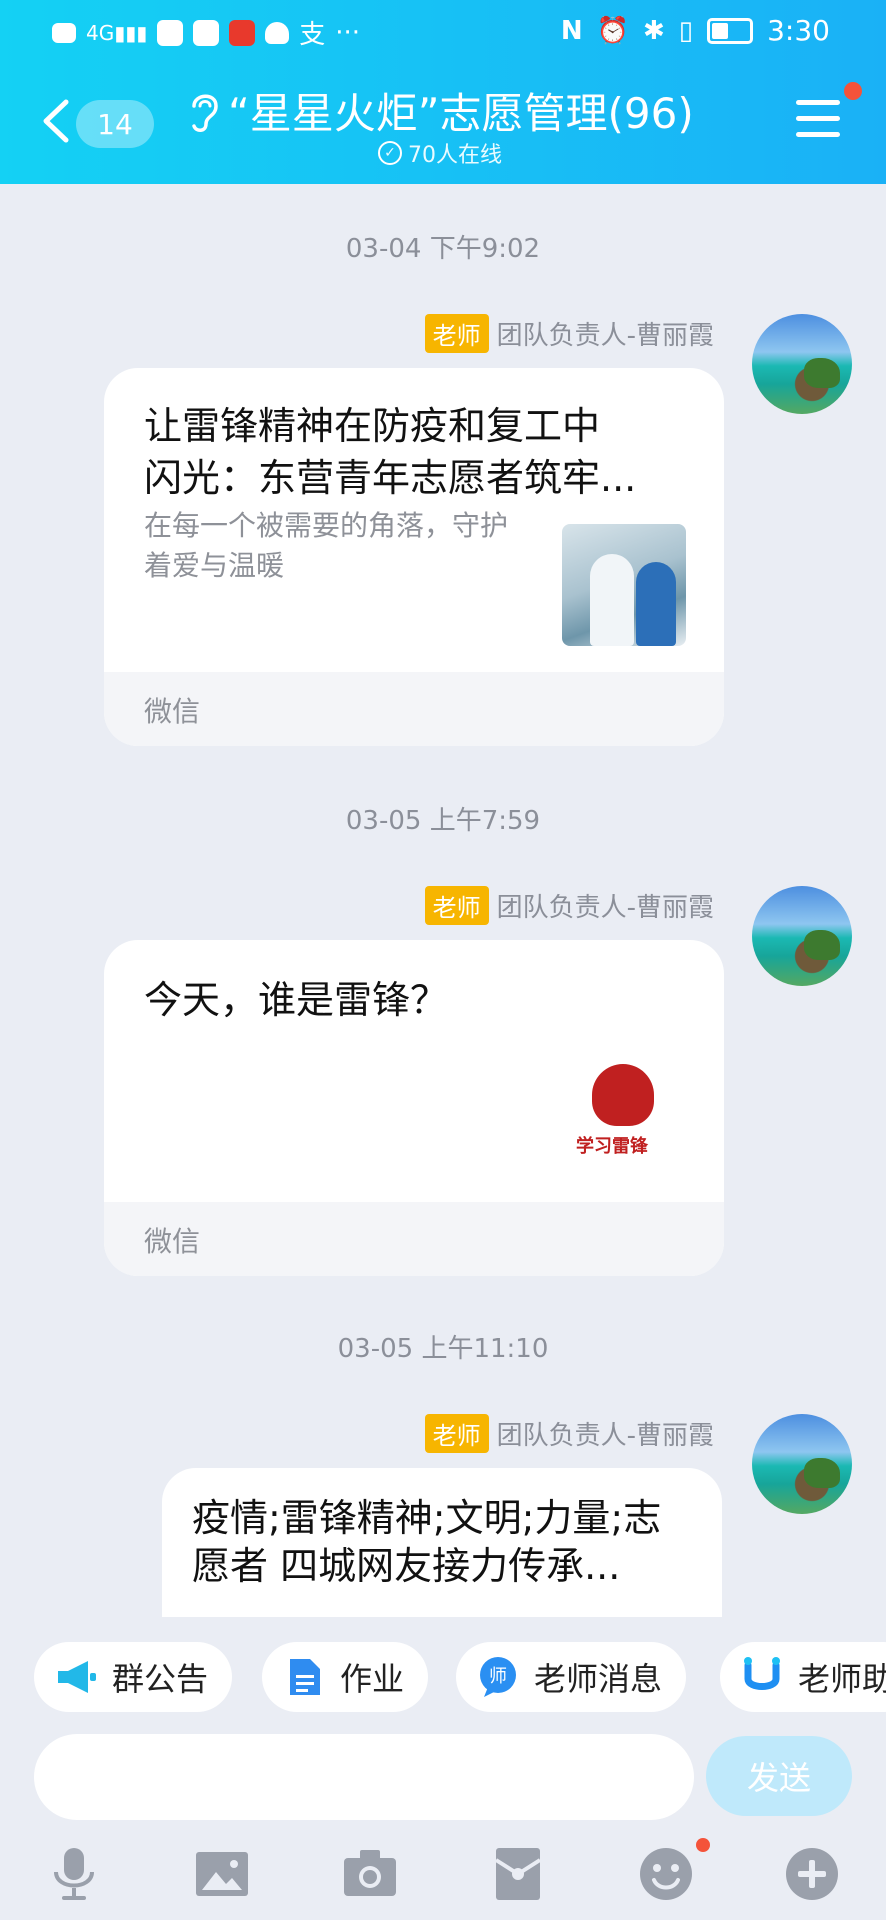 This screenshot has width=886, height=1920. I want to click on card-description: 在每一个被需要的角落，守护着爱与温暖, so click(326, 545).